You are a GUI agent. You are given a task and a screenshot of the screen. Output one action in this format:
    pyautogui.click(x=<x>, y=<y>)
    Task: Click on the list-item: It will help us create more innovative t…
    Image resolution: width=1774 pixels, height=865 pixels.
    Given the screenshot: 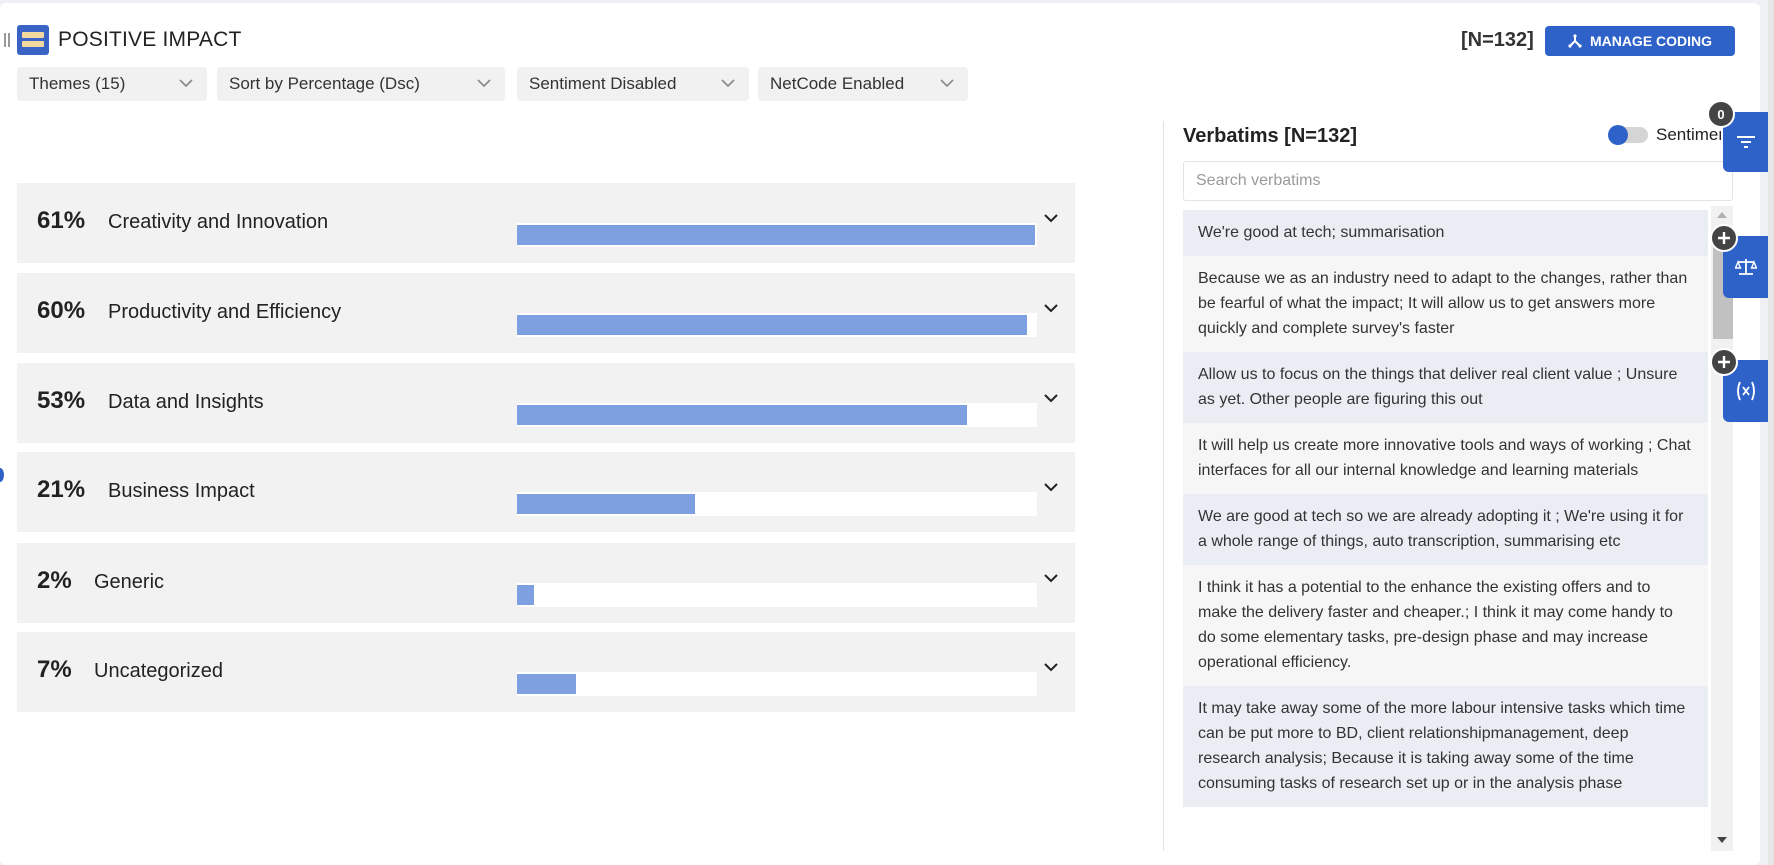 What is the action you would take?
    pyautogui.click(x=1445, y=458)
    